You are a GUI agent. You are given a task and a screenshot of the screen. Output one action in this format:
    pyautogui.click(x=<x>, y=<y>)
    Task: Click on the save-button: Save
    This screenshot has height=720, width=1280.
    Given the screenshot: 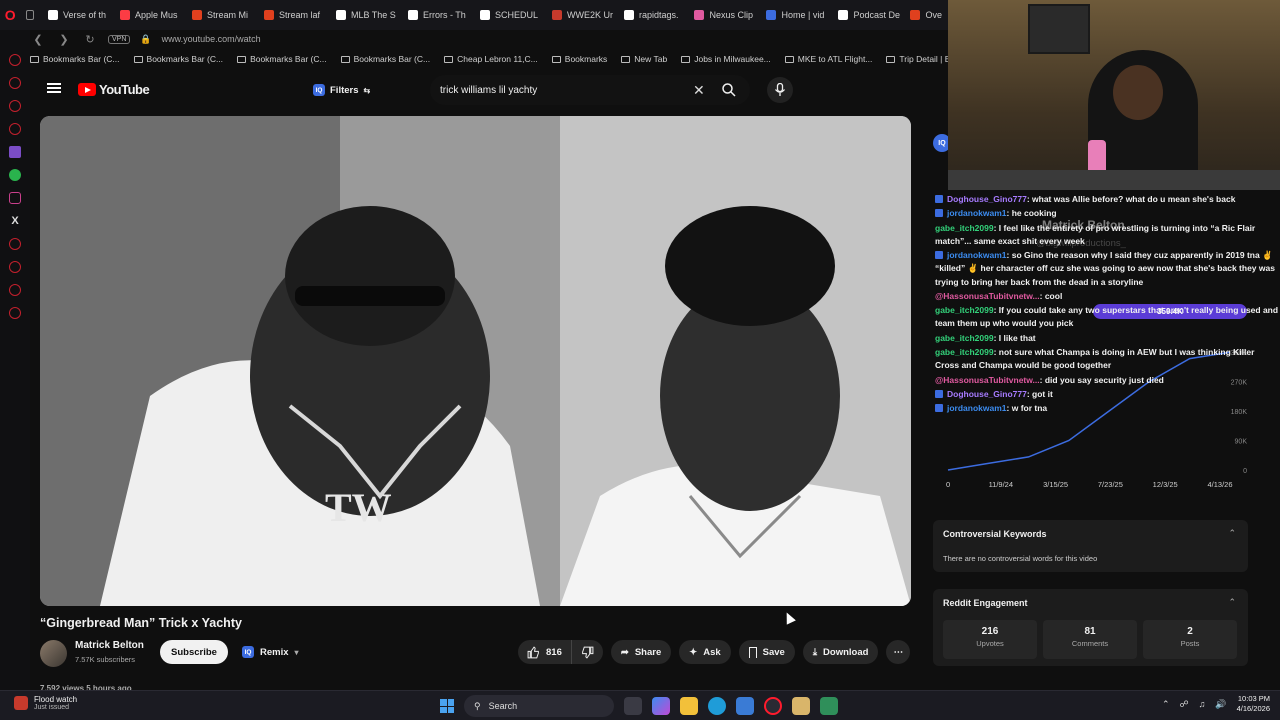 What is the action you would take?
    pyautogui.click(x=766, y=652)
    